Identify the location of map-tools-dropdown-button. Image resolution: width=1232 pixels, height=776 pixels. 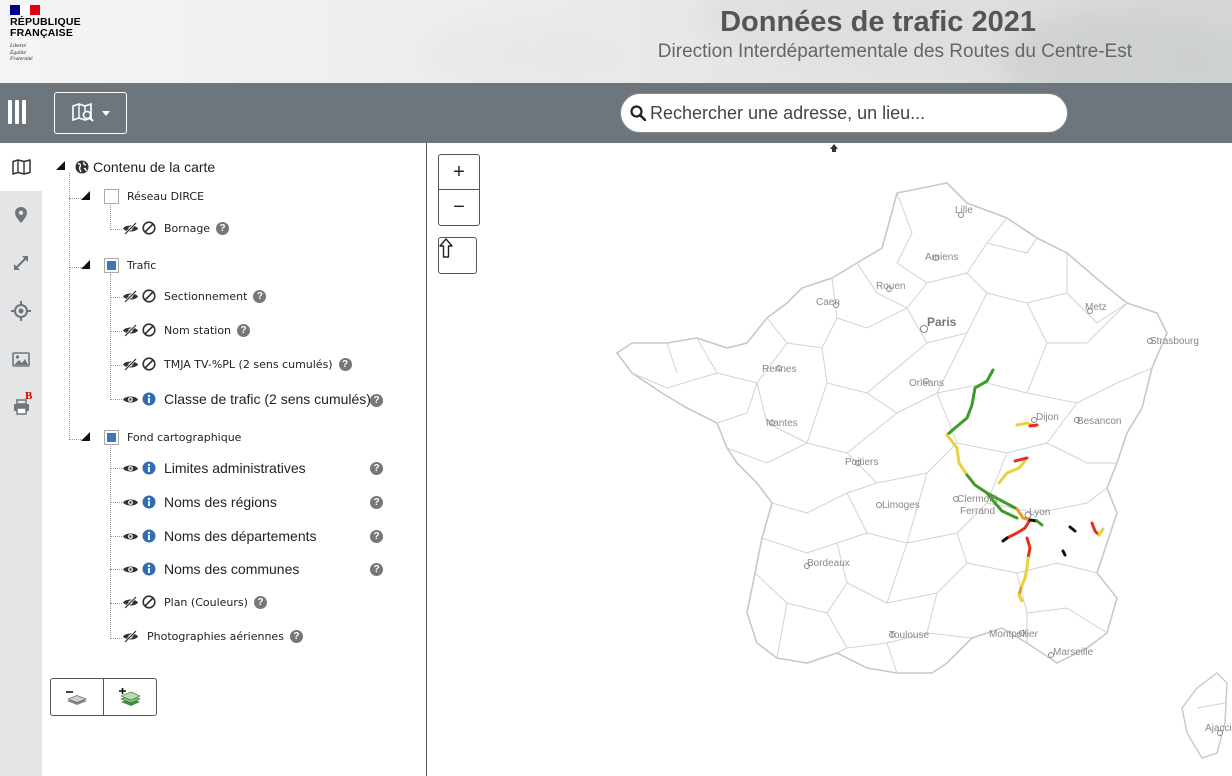
(90, 113).